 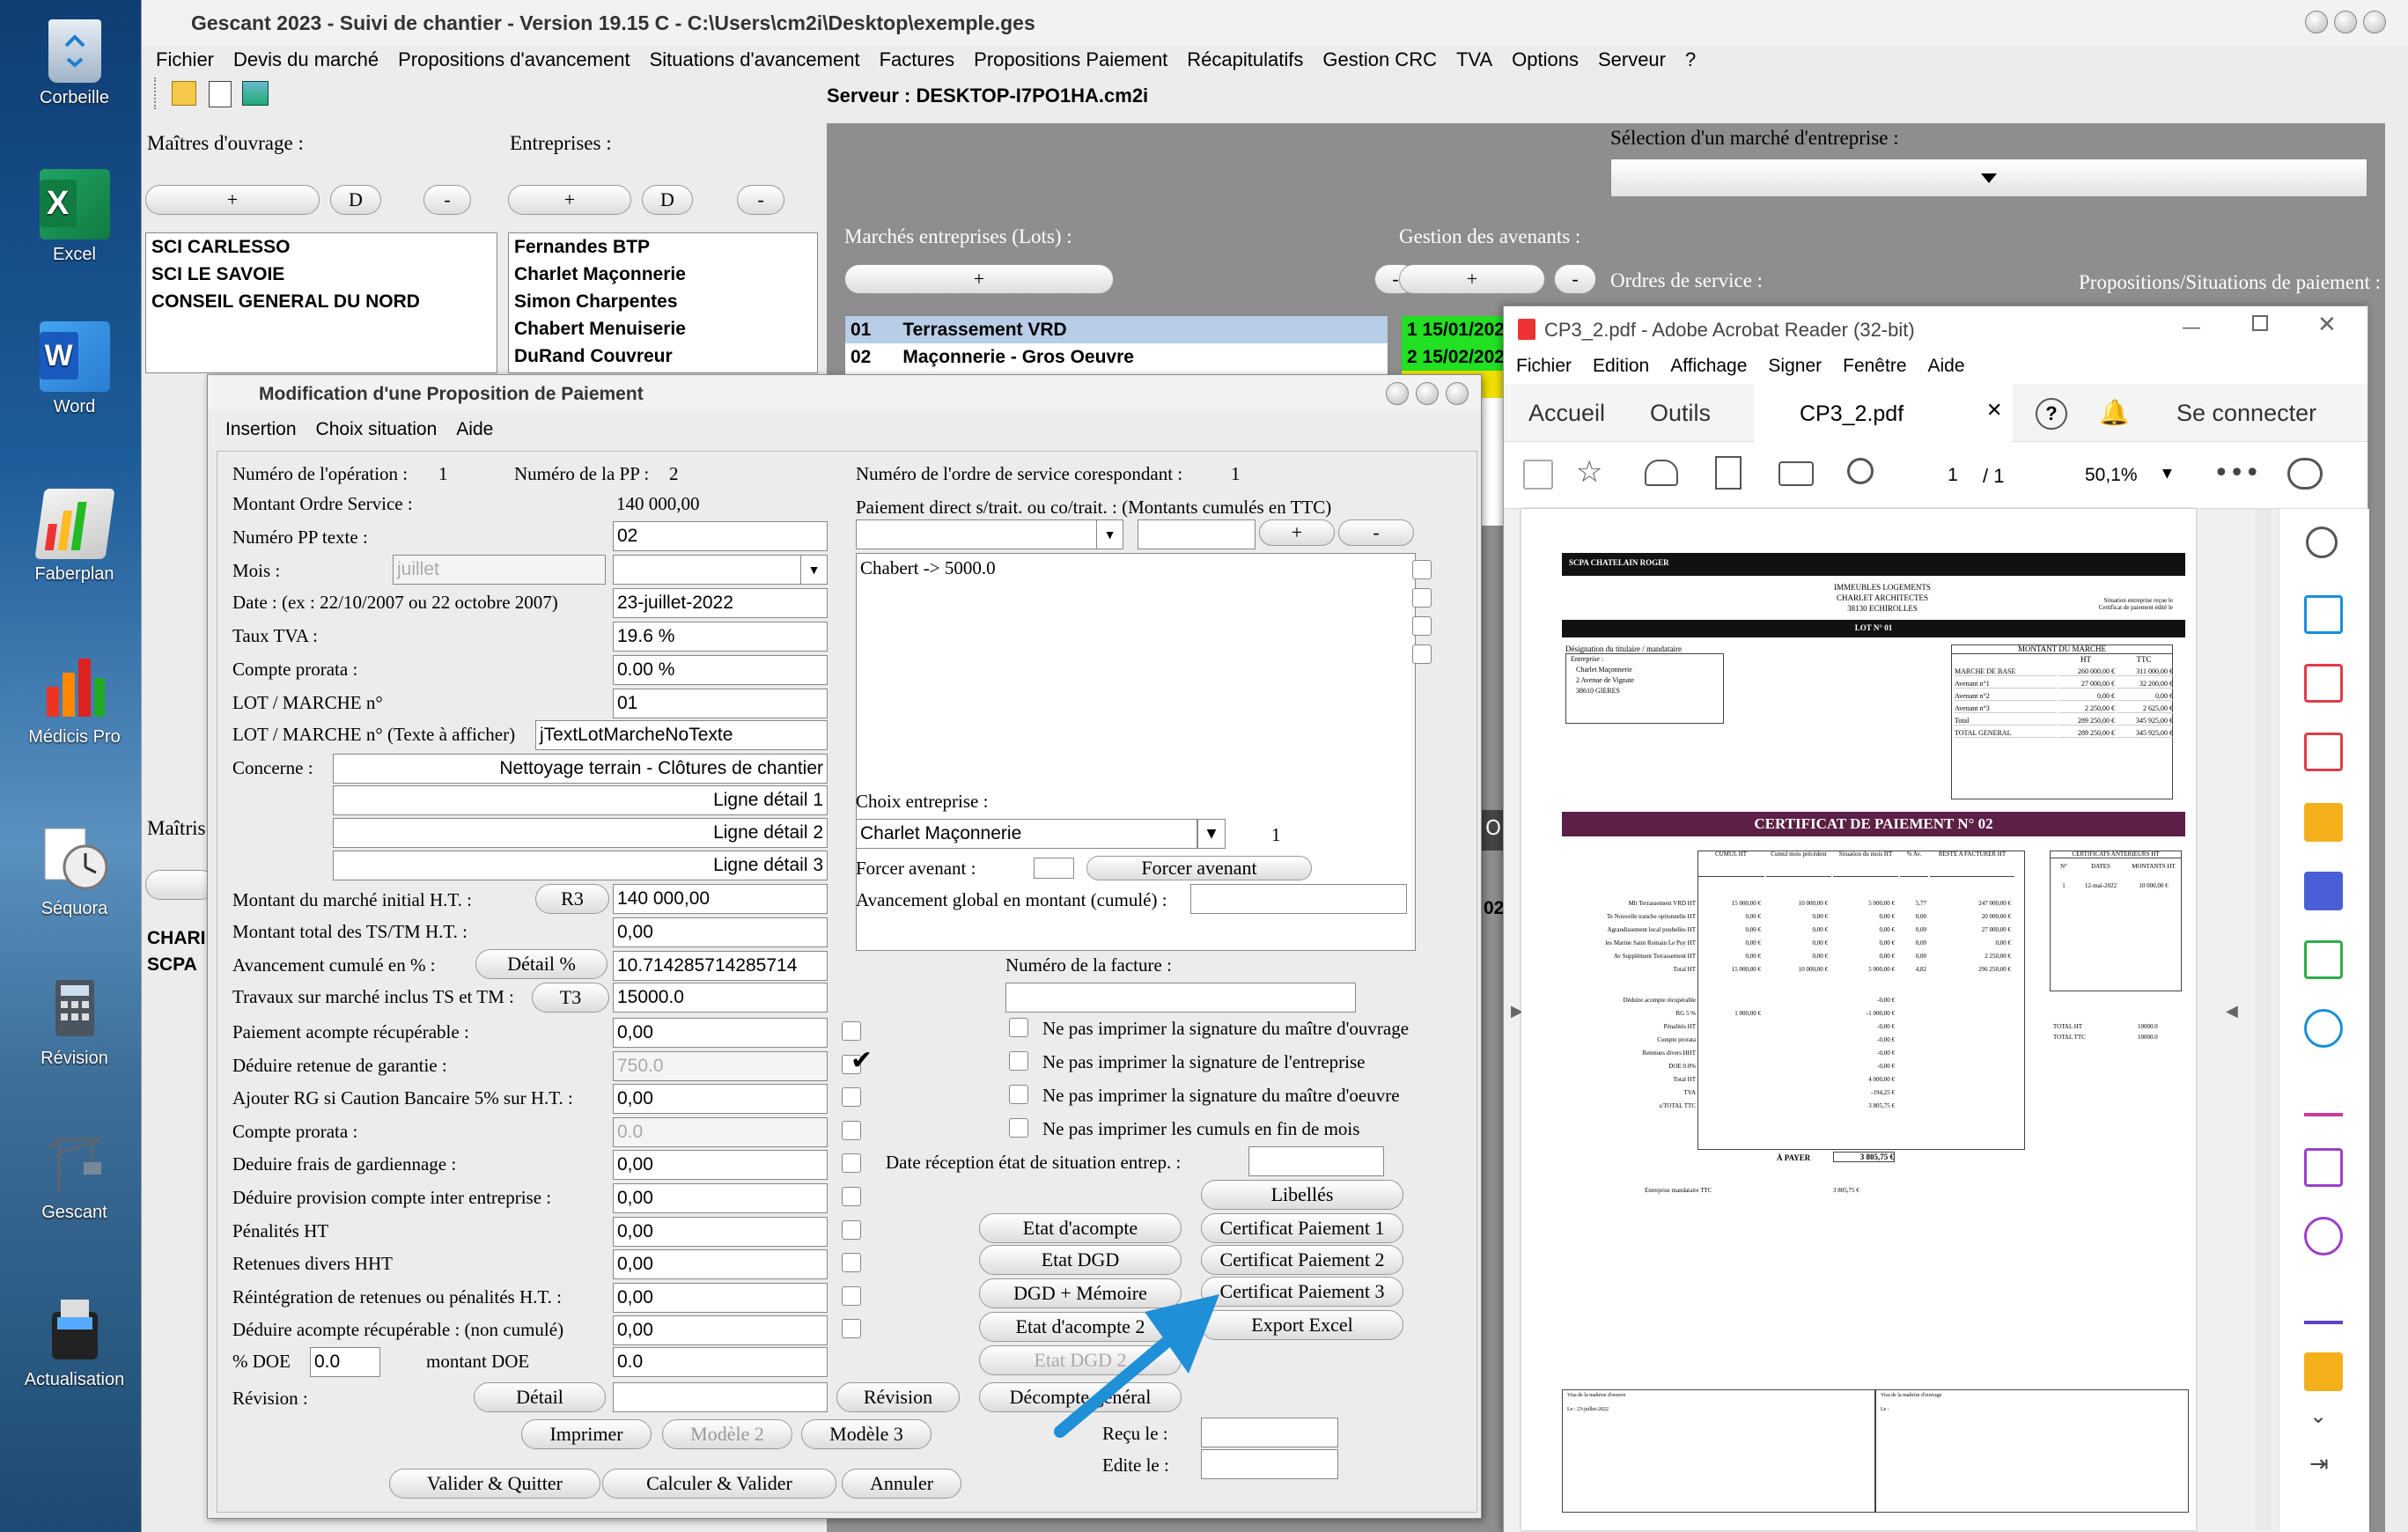 What do you see at coordinates (663, 356) in the screenshot?
I see `list-item: DuRand Couvreur` at bounding box center [663, 356].